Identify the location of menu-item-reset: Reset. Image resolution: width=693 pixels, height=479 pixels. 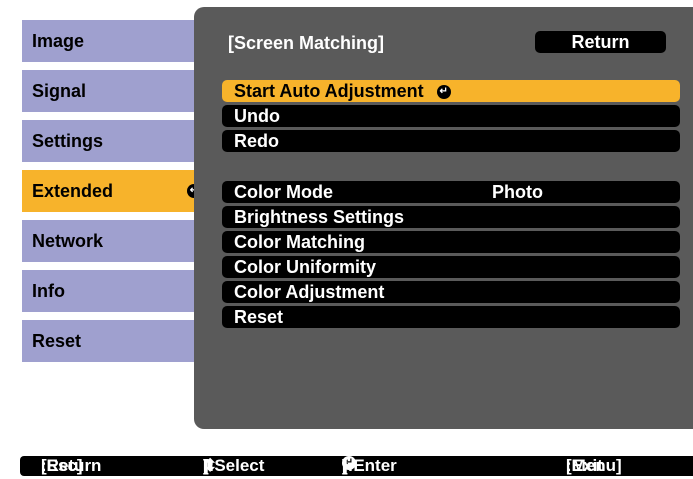
(451, 317).